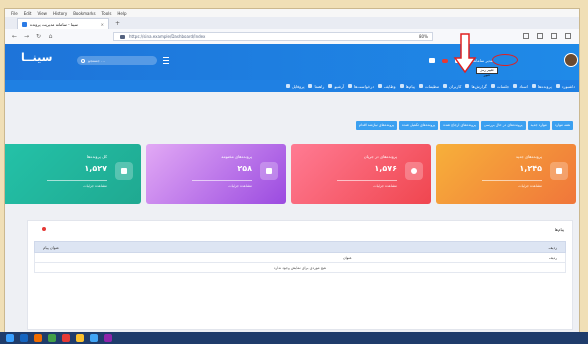  What do you see at coordinates (236, 156) in the screenshot?
I see `card-title: پرونده‌های مختومه` at bounding box center [236, 156].